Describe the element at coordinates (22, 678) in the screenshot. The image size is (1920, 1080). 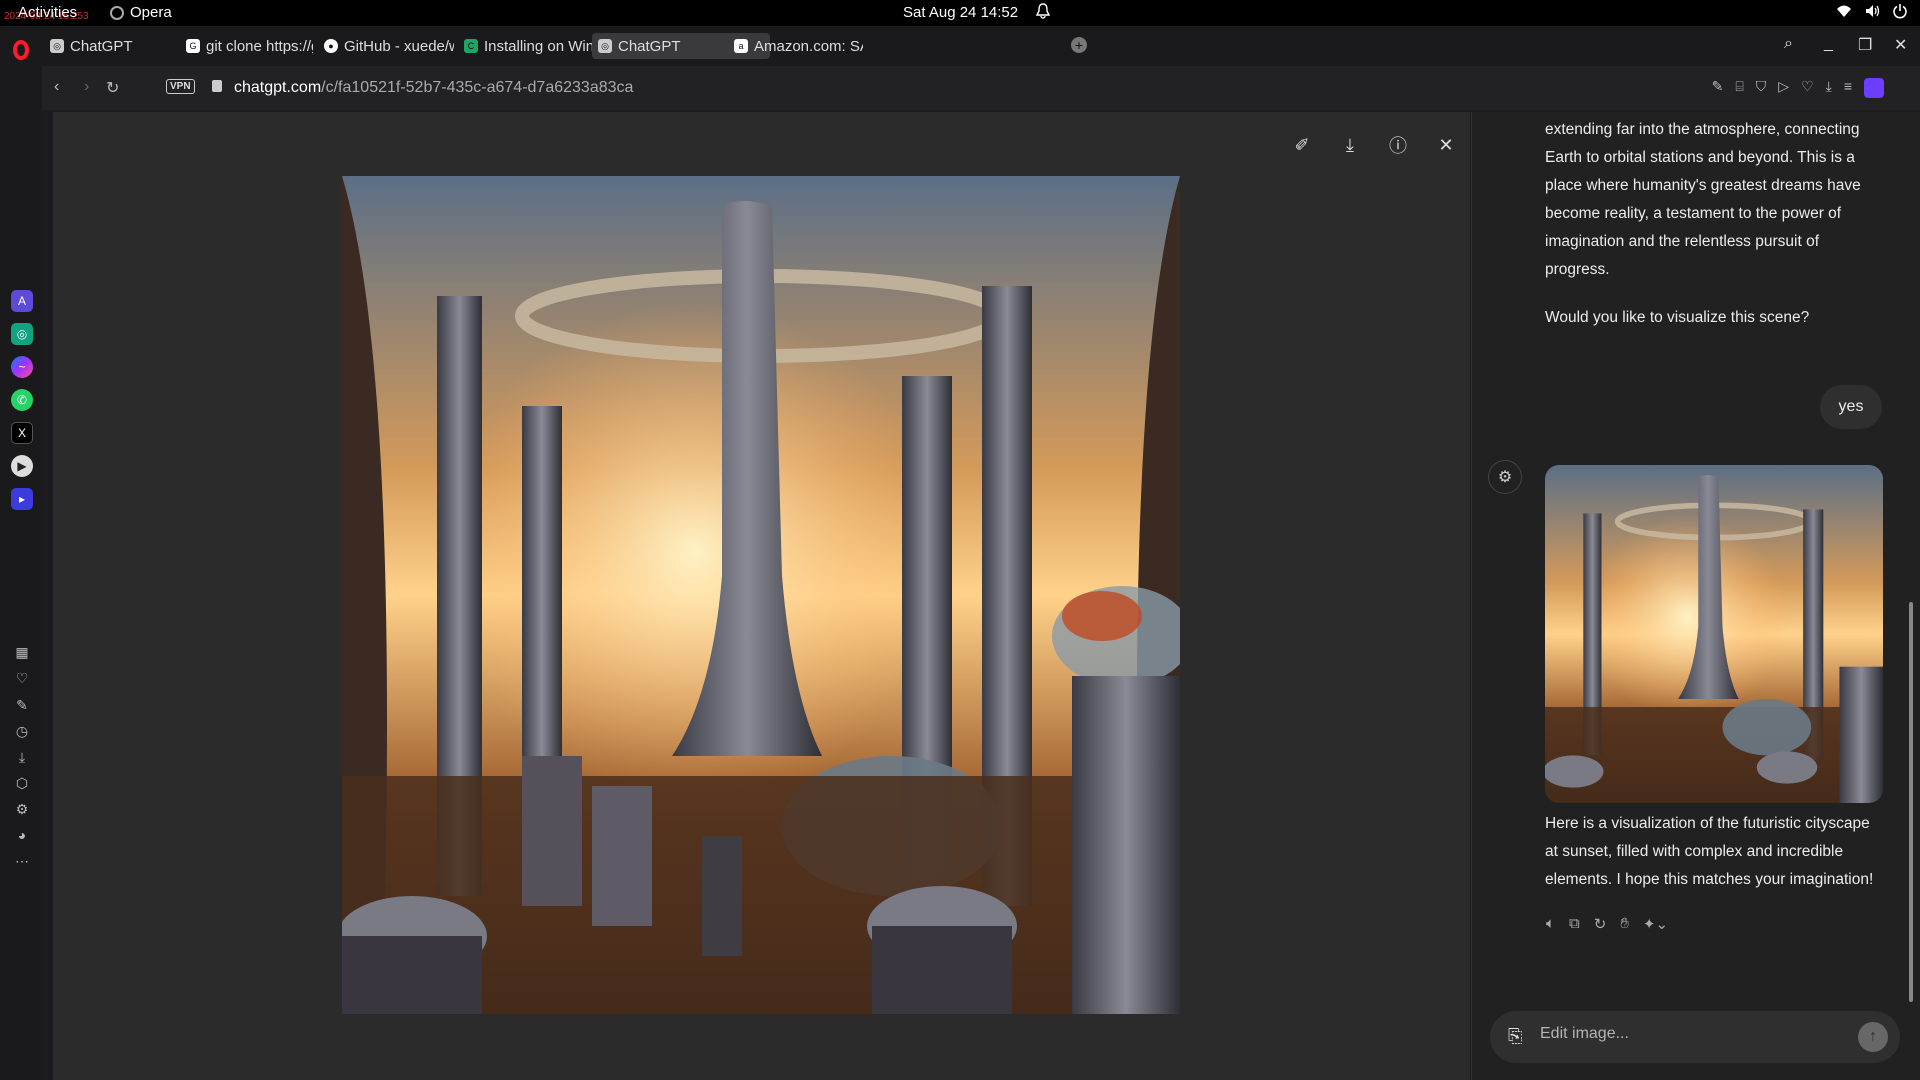
I see `bookmarks-heart-icon: ♡` at that location.